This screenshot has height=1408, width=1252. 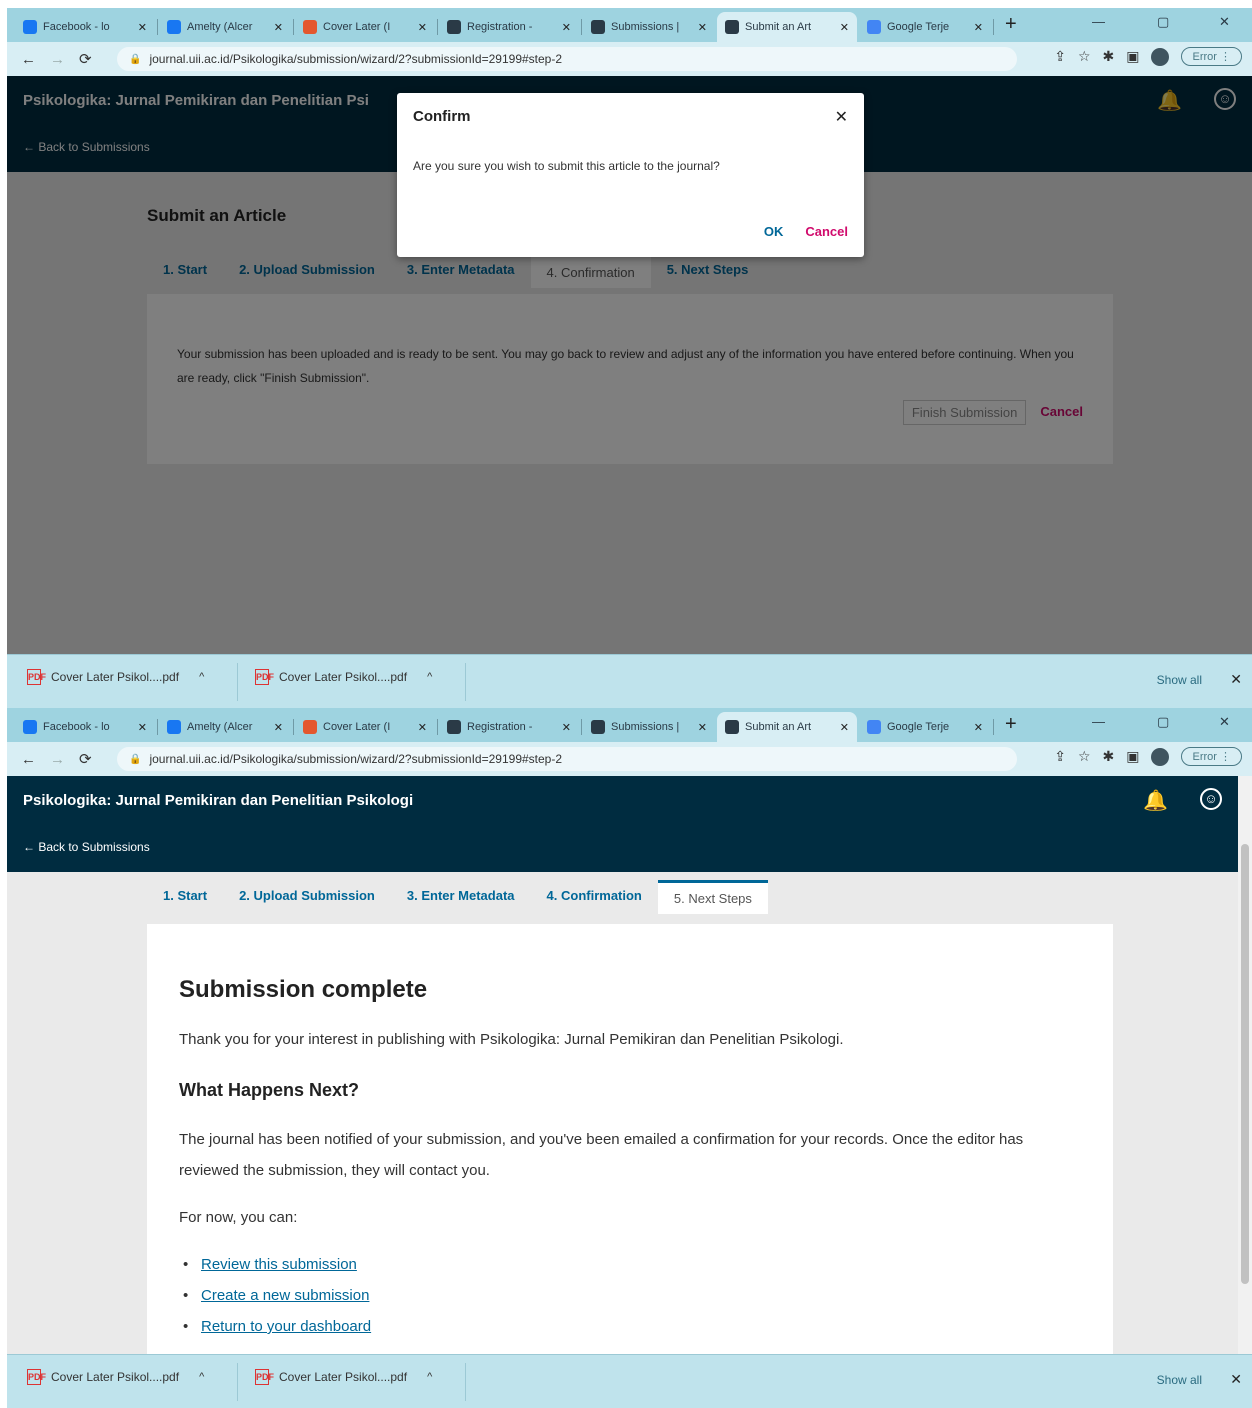 I want to click on scrollbar-thumb, so click(x=1245, y=1064).